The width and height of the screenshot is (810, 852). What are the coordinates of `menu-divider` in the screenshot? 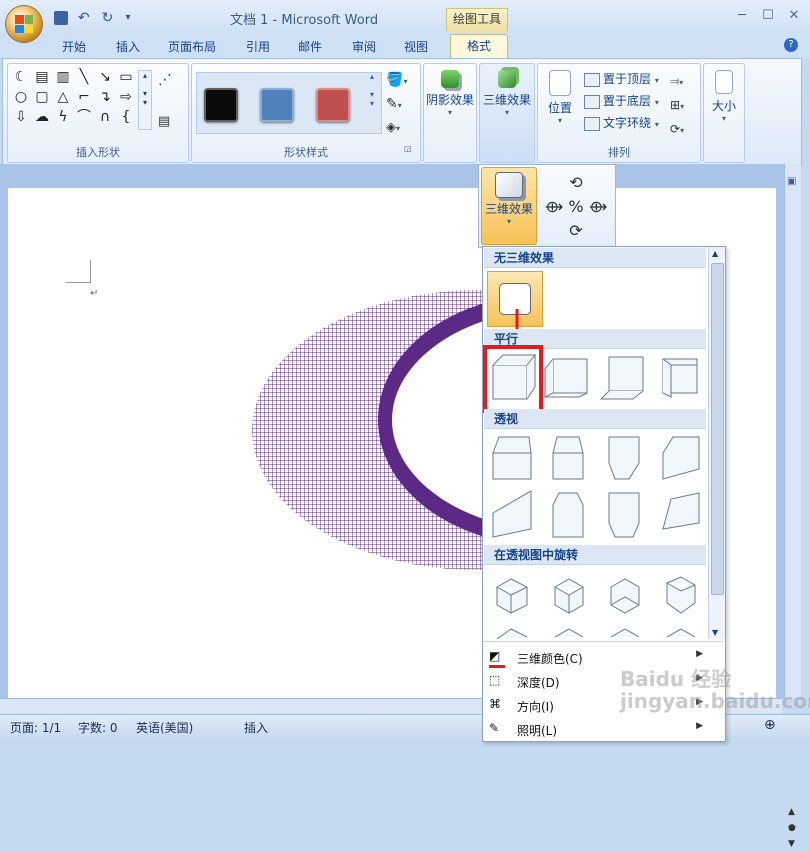 It's located at (603, 641).